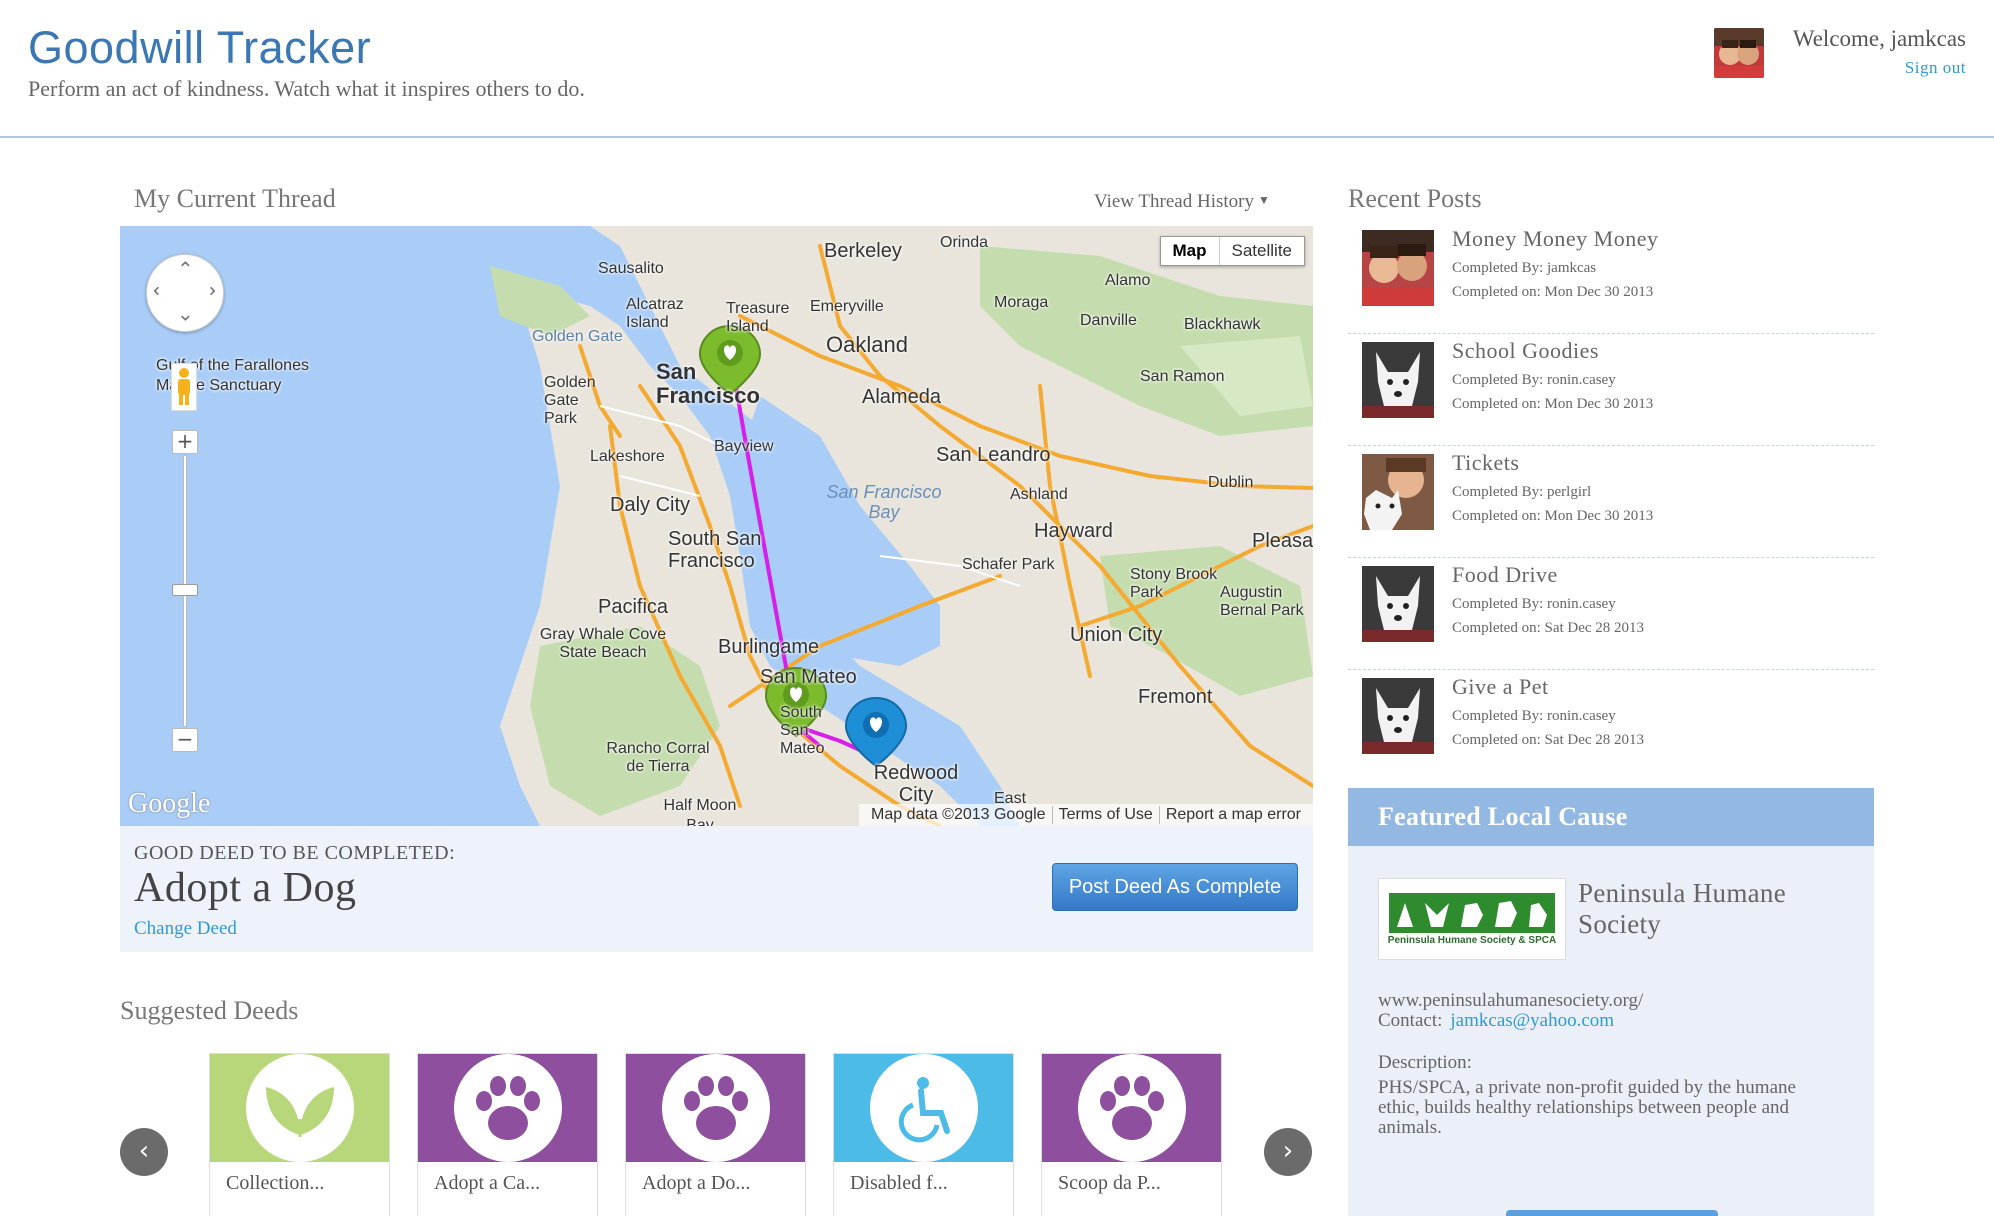 The width and height of the screenshot is (1994, 1216). What do you see at coordinates (1532, 1020) in the screenshot?
I see `contact-email-link: jamkcas@yahoo.com` at bounding box center [1532, 1020].